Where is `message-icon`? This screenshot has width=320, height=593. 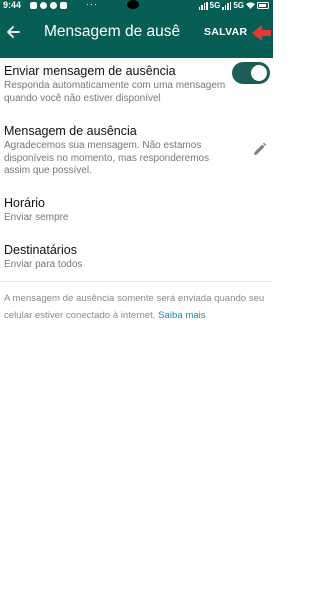
message-icon is located at coordinates (33, 5).